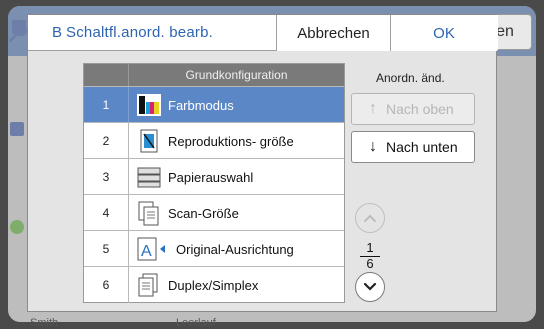 This screenshot has width=544, height=329. Describe the element at coordinates (139, 32) in the screenshot. I see `dialog-title: Schaltfl.anord. bearb.` at that location.